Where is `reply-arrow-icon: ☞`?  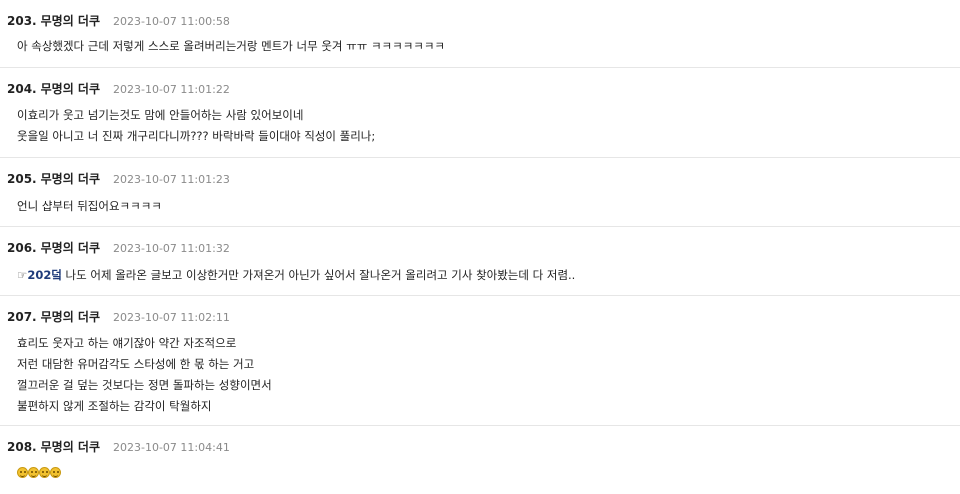
reply-arrow-icon: ☞ is located at coordinates (22, 275).